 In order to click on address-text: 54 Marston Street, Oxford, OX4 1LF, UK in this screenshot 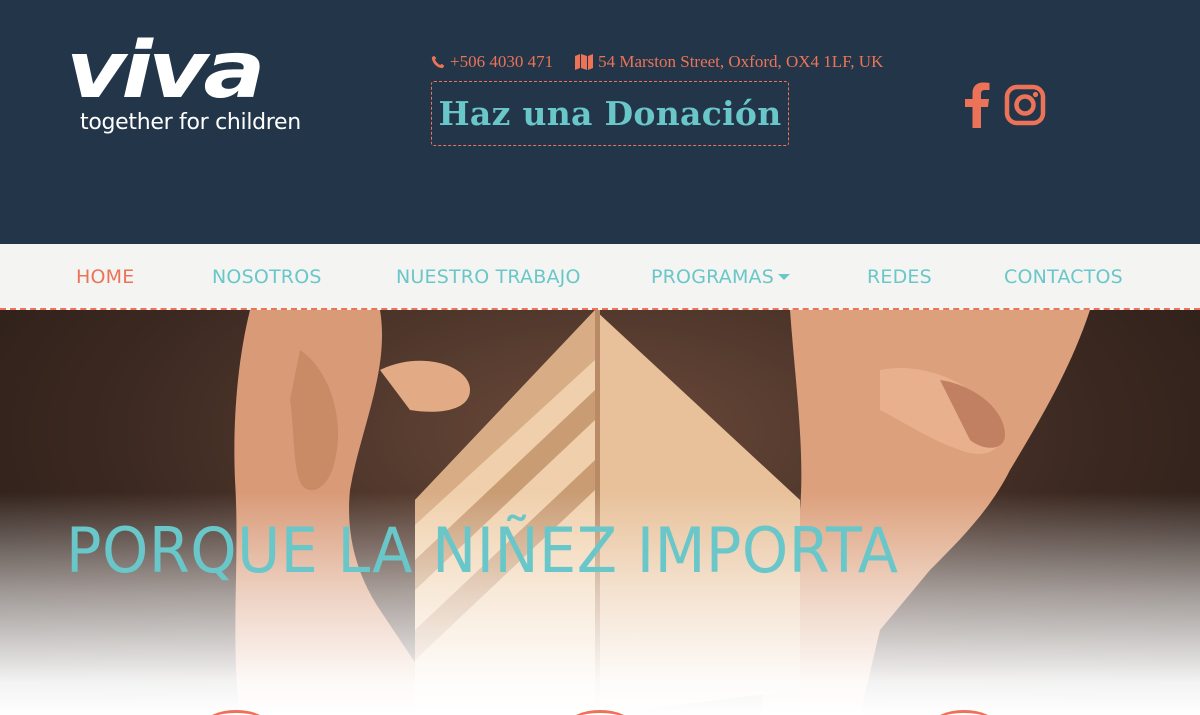, I will do `click(741, 61)`.